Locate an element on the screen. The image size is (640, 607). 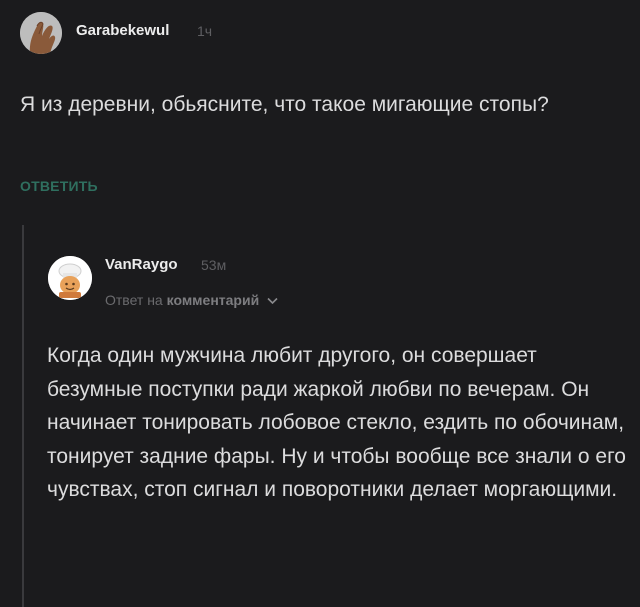
reply-button: ОТВЕТИТЬ is located at coordinates (59, 186).